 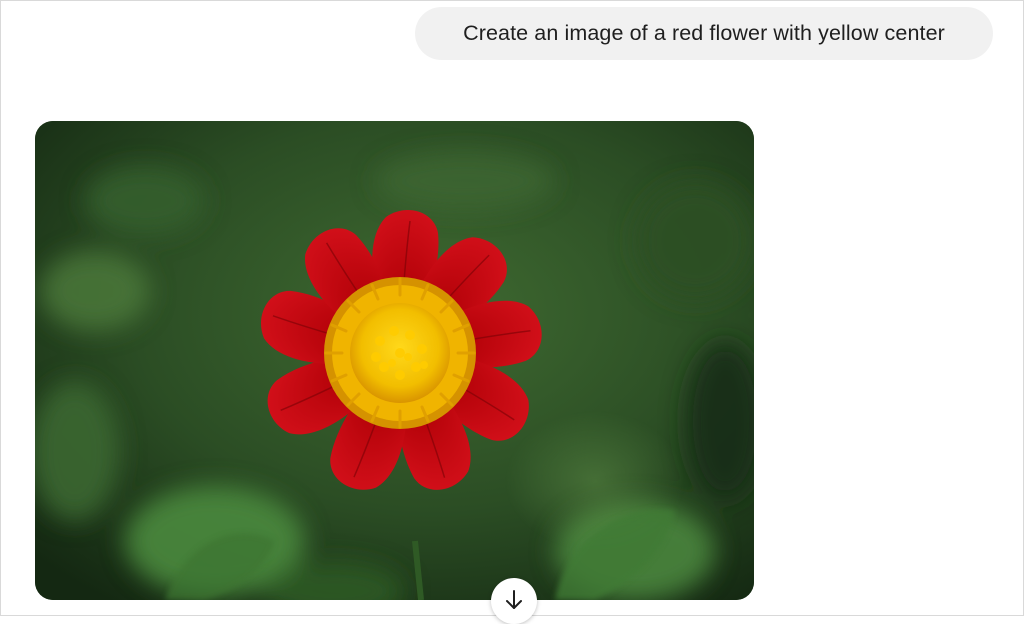 I want to click on download-button, so click(x=514, y=601).